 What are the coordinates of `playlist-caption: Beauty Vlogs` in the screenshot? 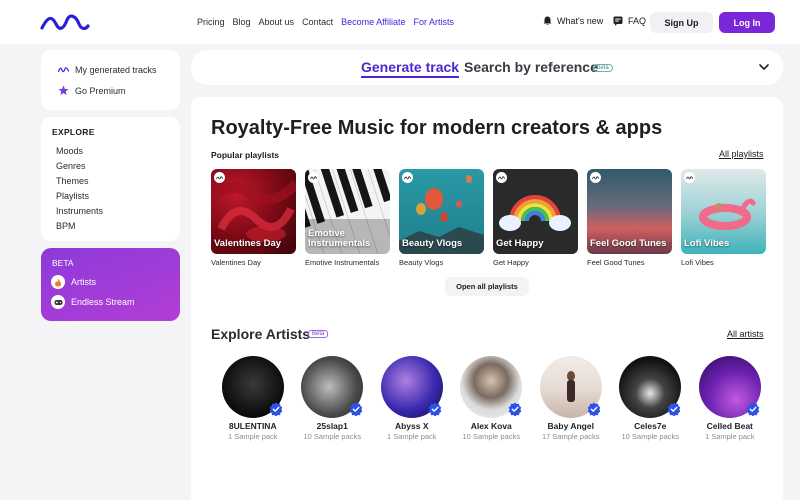 It's located at (421, 262).